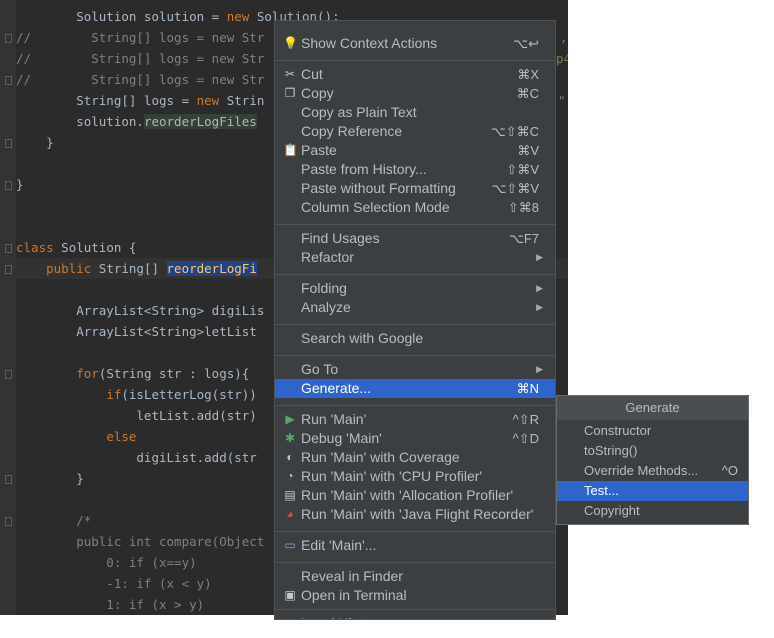  I want to click on menu-item-copy: ❐ Copy ⌘C, so click(415, 93).